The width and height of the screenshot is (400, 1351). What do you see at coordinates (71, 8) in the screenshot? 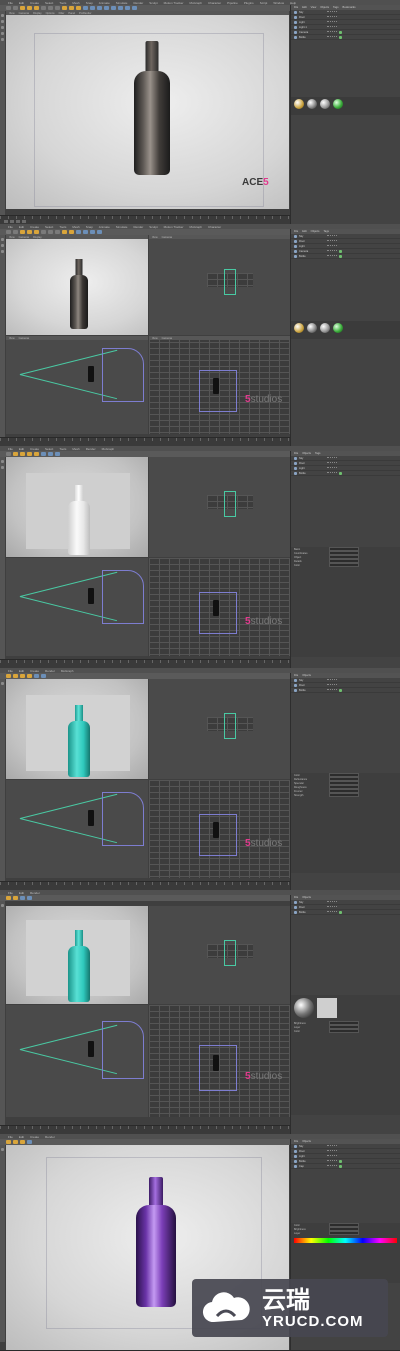
I see `render-picture-icon` at bounding box center [71, 8].